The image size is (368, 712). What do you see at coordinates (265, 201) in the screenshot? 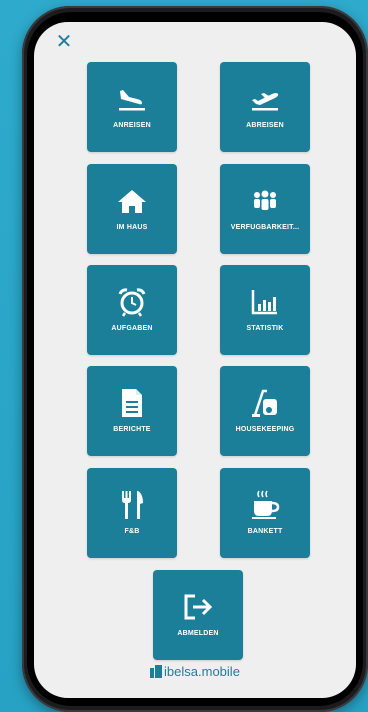
I see `group-people-icon` at bounding box center [265, 201].